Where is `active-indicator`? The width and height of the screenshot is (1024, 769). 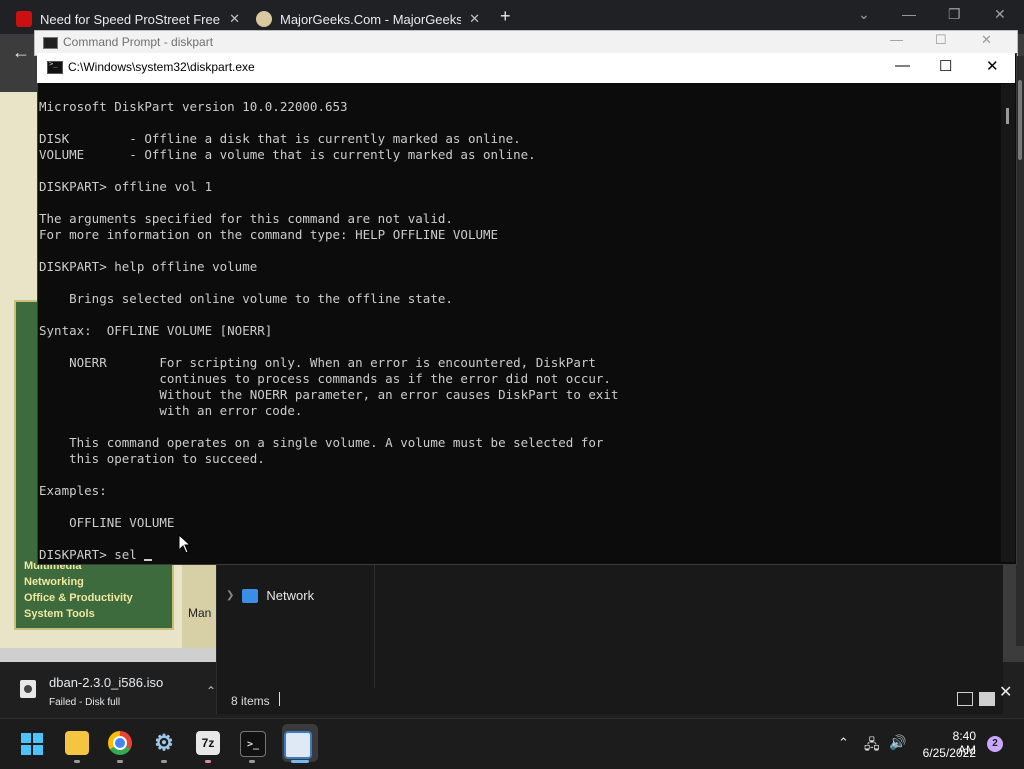 active-indicator is located at coordinates (300, 761).